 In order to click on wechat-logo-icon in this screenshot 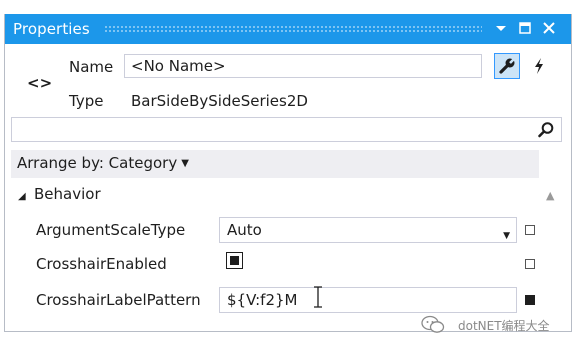, I will do `click(433, 324)`.